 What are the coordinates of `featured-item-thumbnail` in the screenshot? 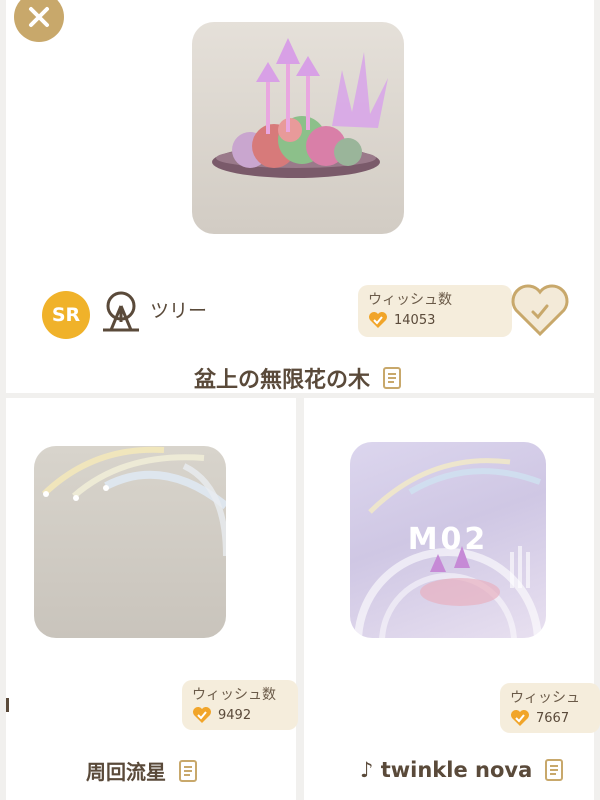 It's located at (298, 128).